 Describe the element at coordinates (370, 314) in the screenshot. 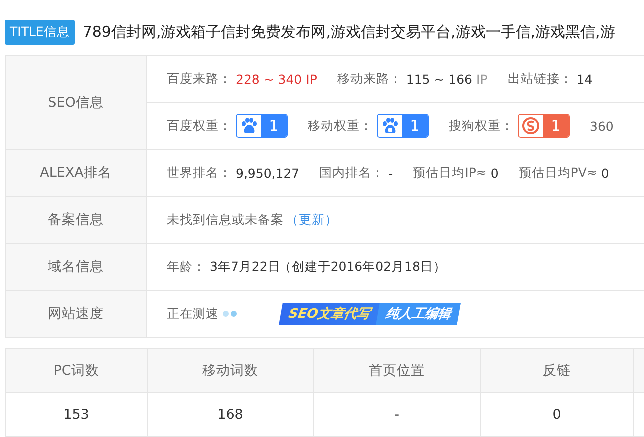

I see `ad-banner: SEO文章代写 纯人工编辑` at that location.